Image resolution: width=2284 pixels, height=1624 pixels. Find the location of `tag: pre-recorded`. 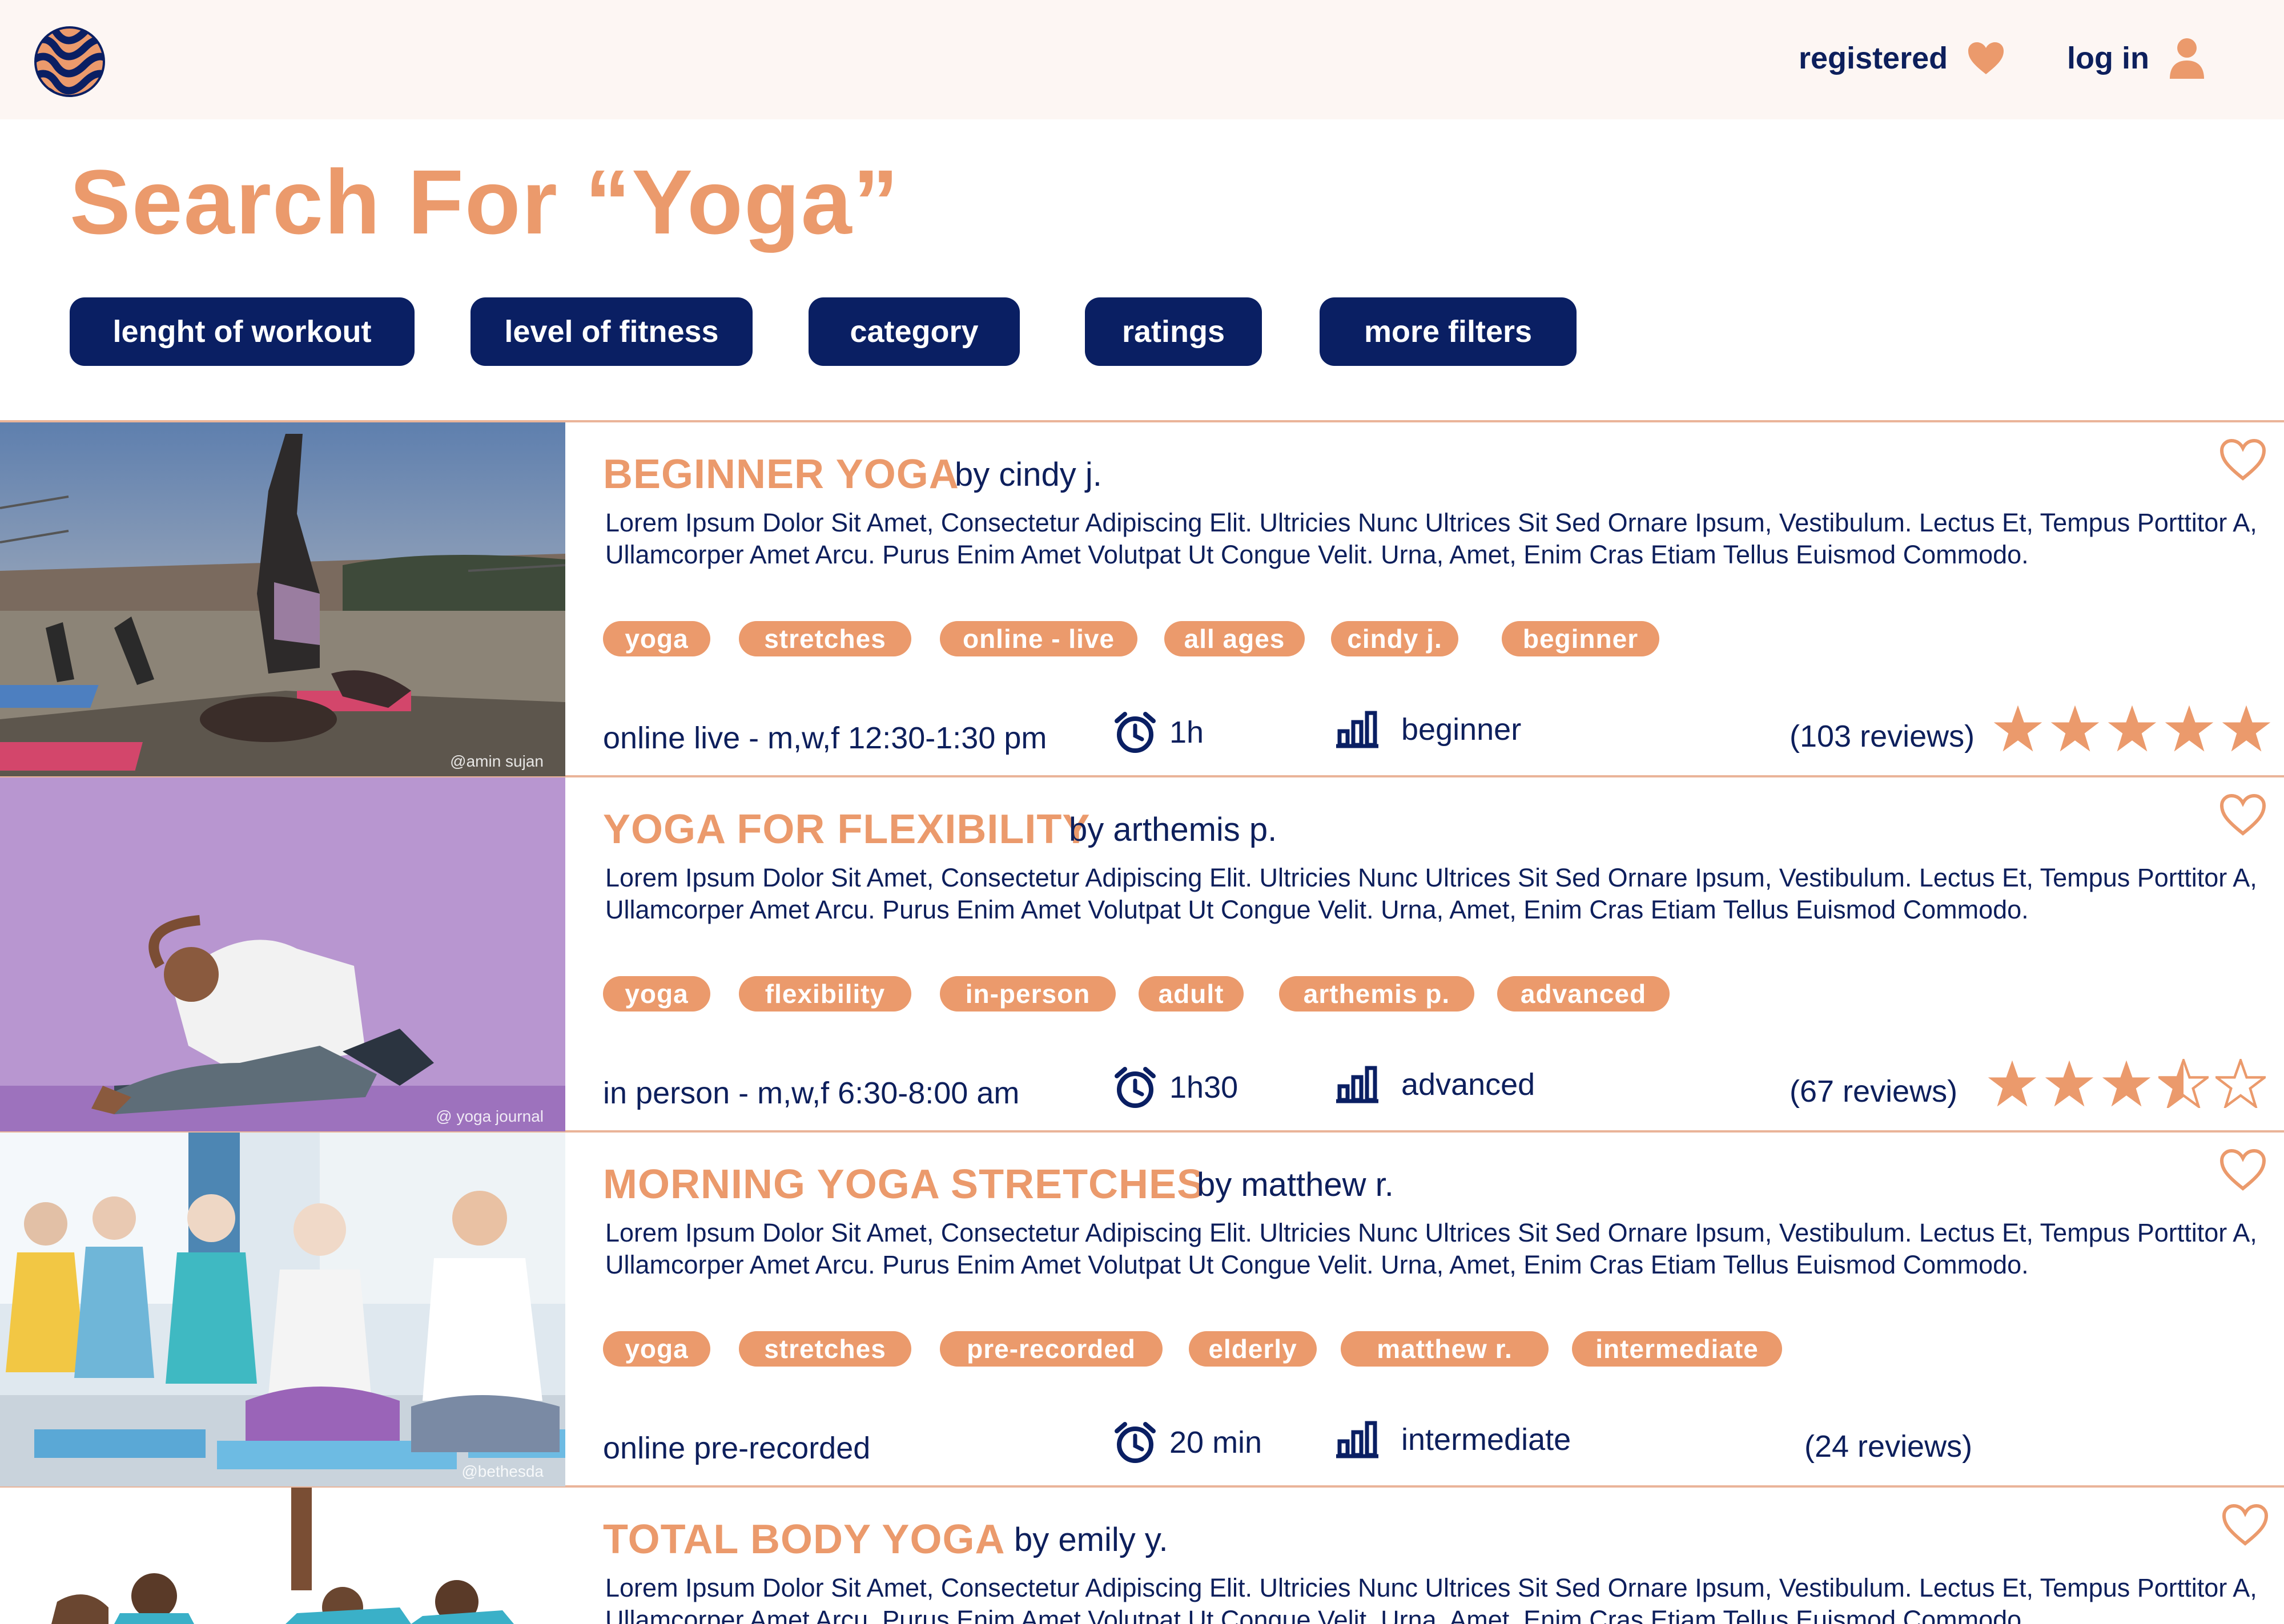

tag: pre-recorded is located at coordinates (1051, 1349).